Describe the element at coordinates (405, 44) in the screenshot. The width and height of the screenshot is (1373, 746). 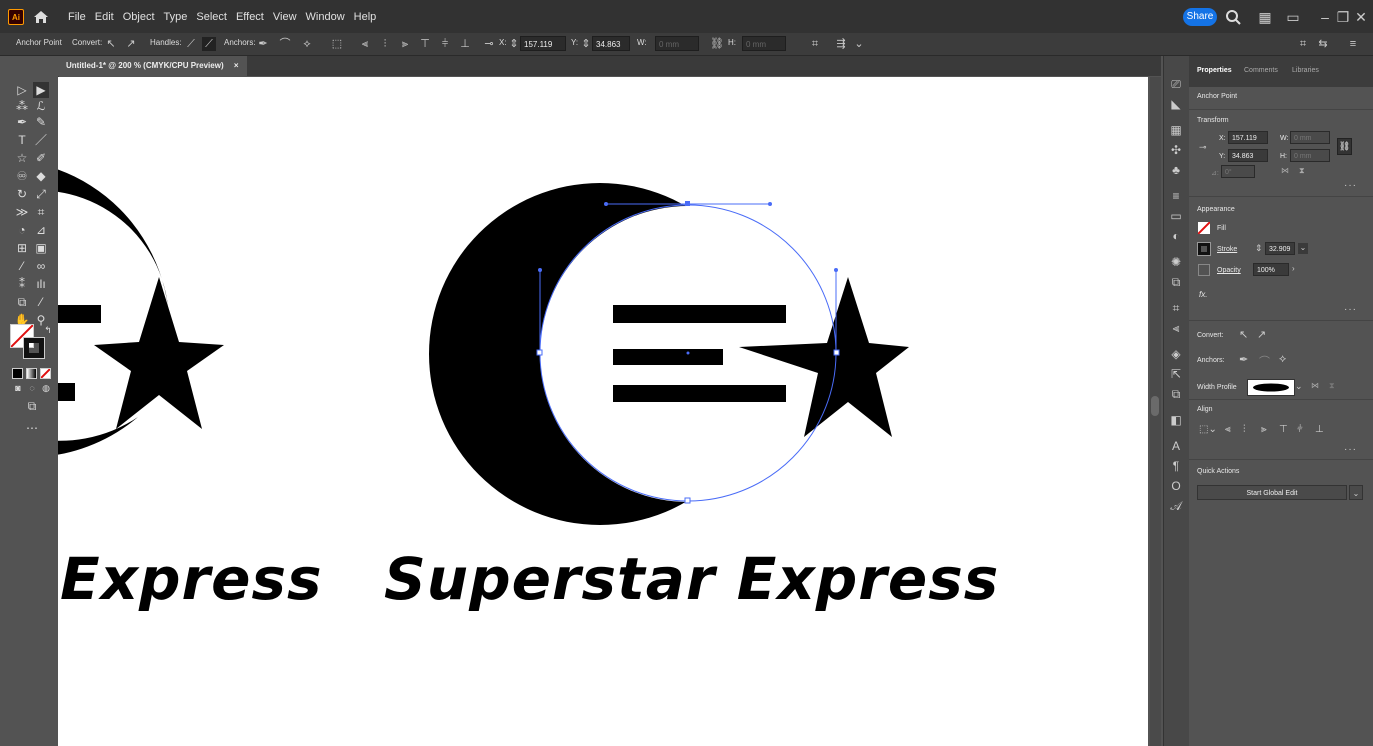
I see `align-right-icon: ⫸` at that location.